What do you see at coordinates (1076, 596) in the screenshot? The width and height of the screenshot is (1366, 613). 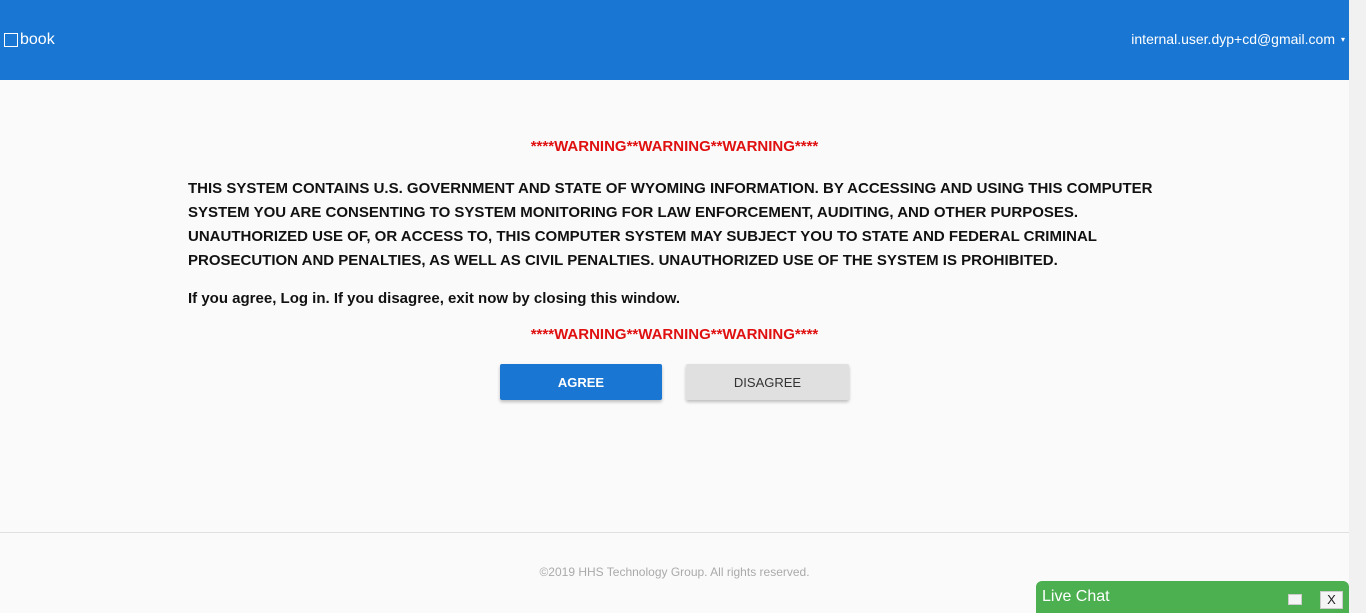 I see `live-chat-label: Live Chat` at bounding box center [1076, 596].